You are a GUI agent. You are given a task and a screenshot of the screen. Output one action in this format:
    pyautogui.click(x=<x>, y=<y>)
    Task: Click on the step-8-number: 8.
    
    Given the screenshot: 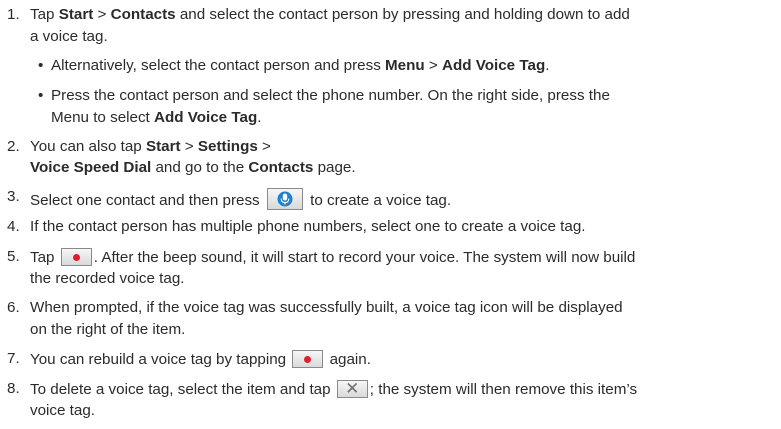 What is the action you would take?
    pyautogui.click(x=13, y=388)
    